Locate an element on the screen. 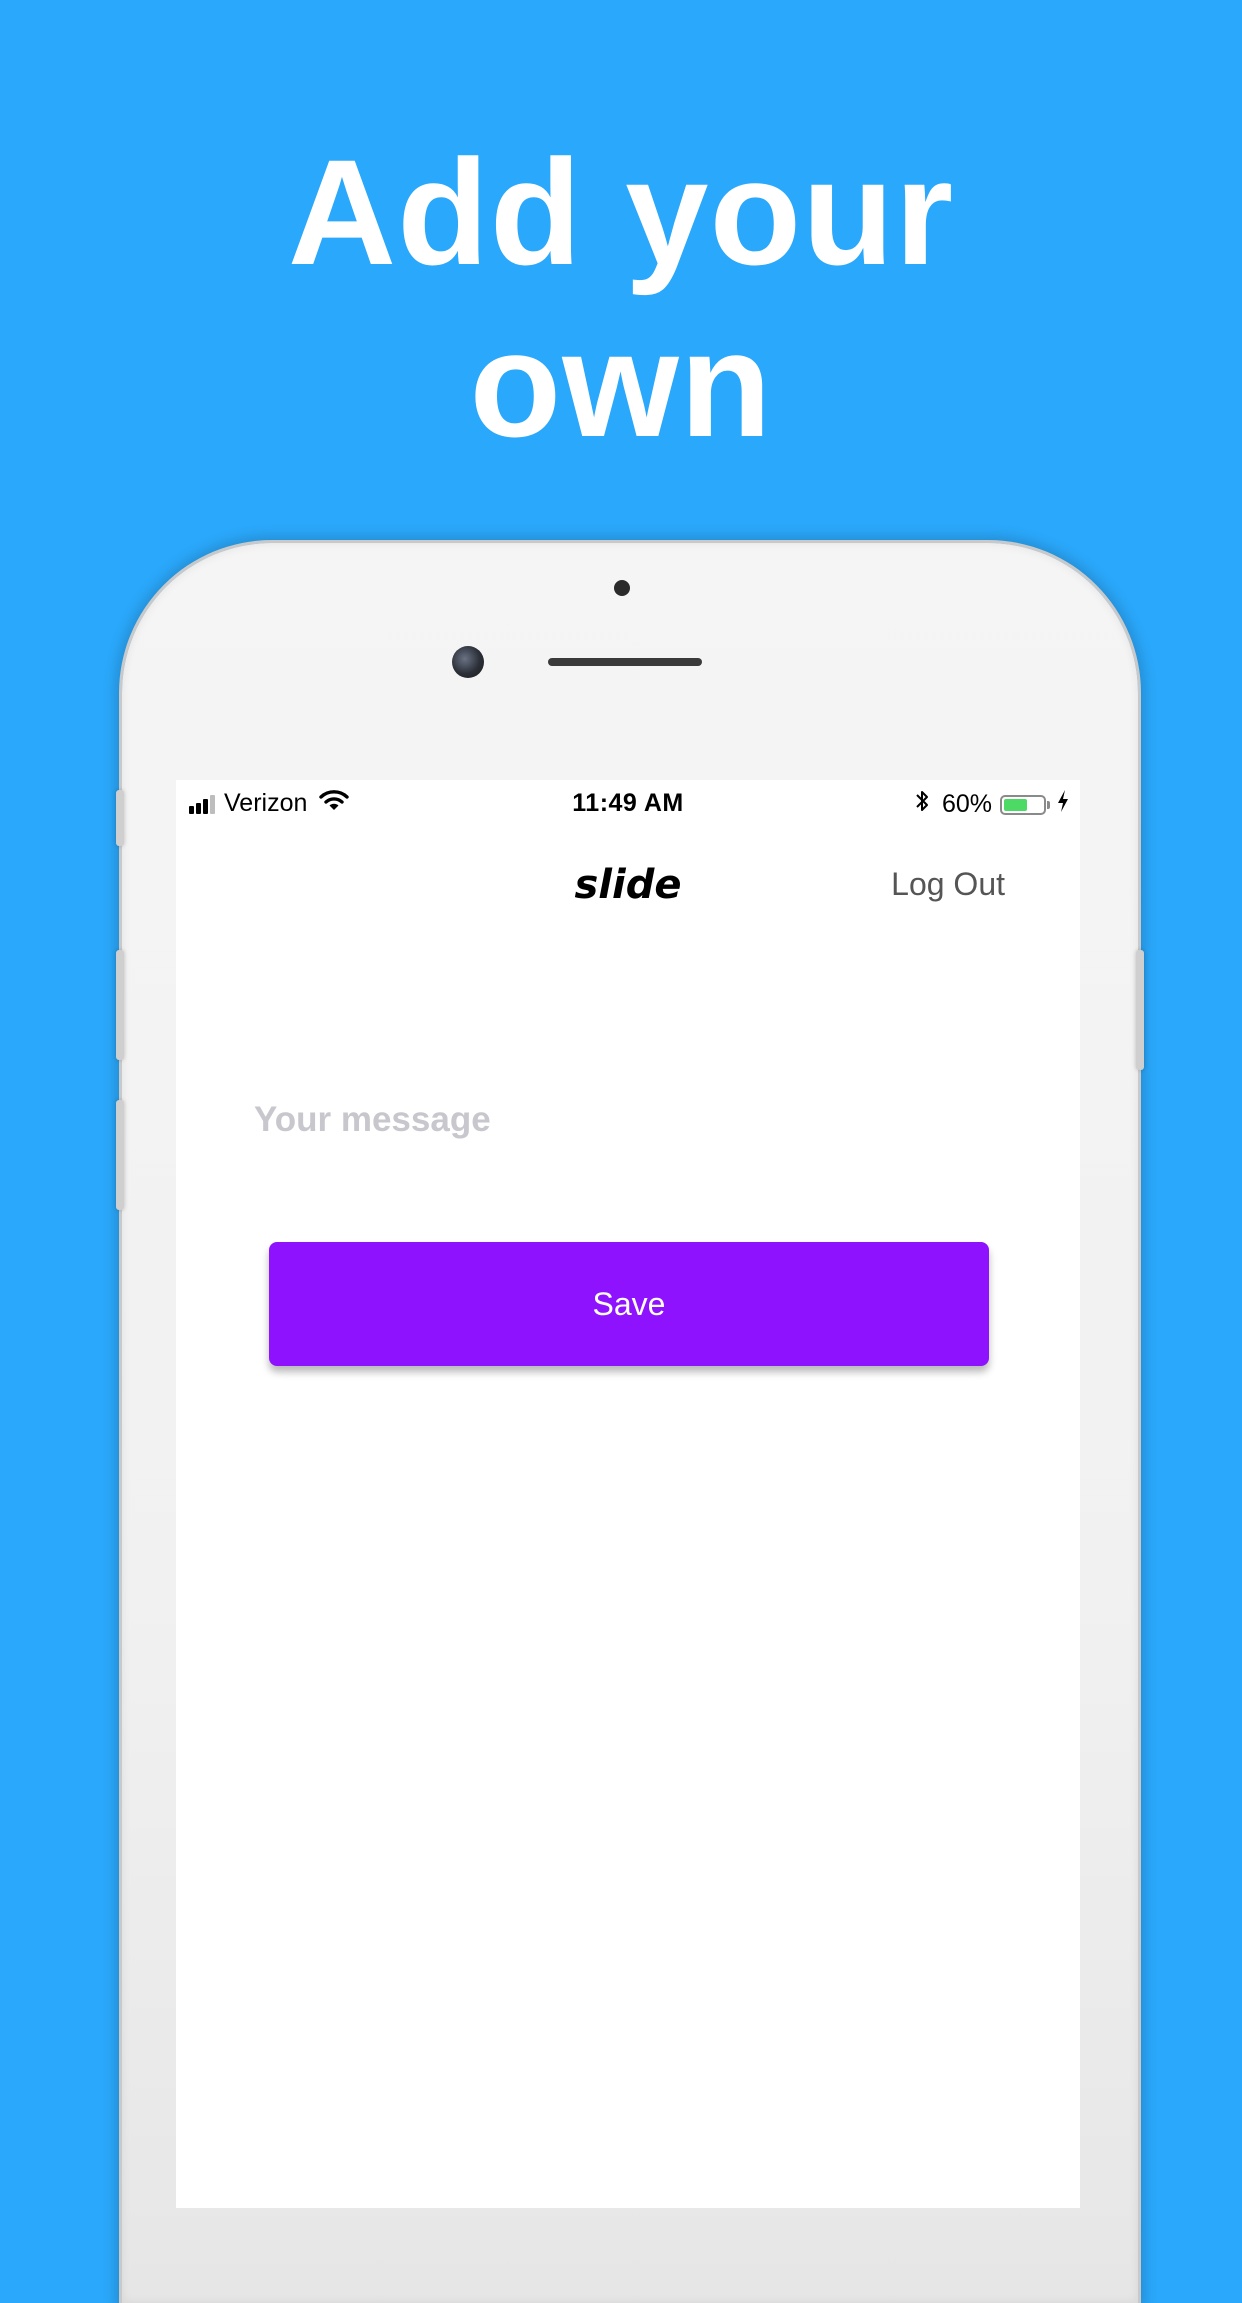 The width and height of the screenshot is (1242, 2303). save-button: Save is located at coordinates (629, 1304).